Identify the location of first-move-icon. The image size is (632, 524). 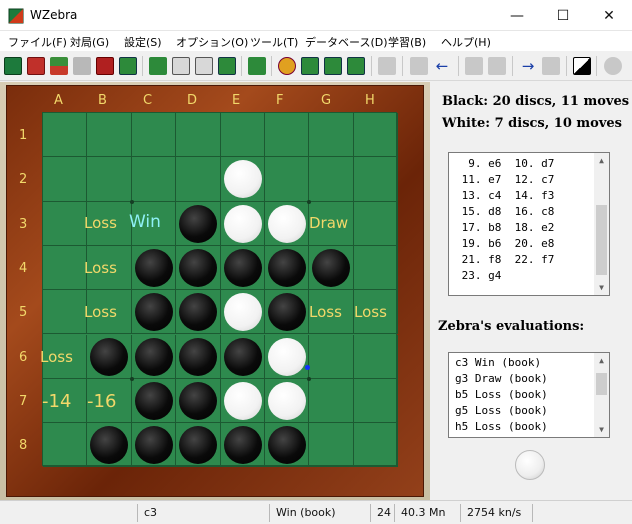
(419, 66).